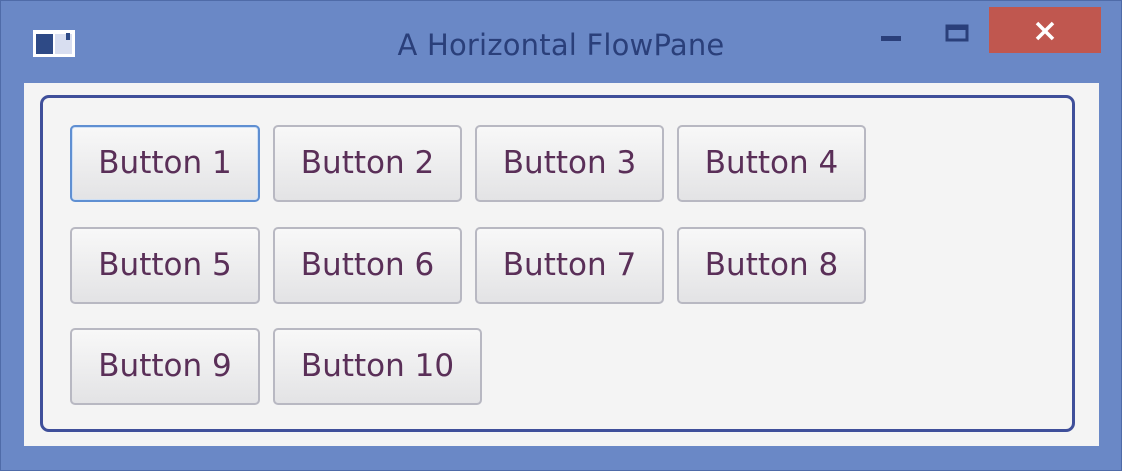 The width and height of the screenshot is (1122, 471). What do you see at coordinates (569, 163) in the screenshot?
I see `button-3: Button 3` at bounding box center [569, 163].